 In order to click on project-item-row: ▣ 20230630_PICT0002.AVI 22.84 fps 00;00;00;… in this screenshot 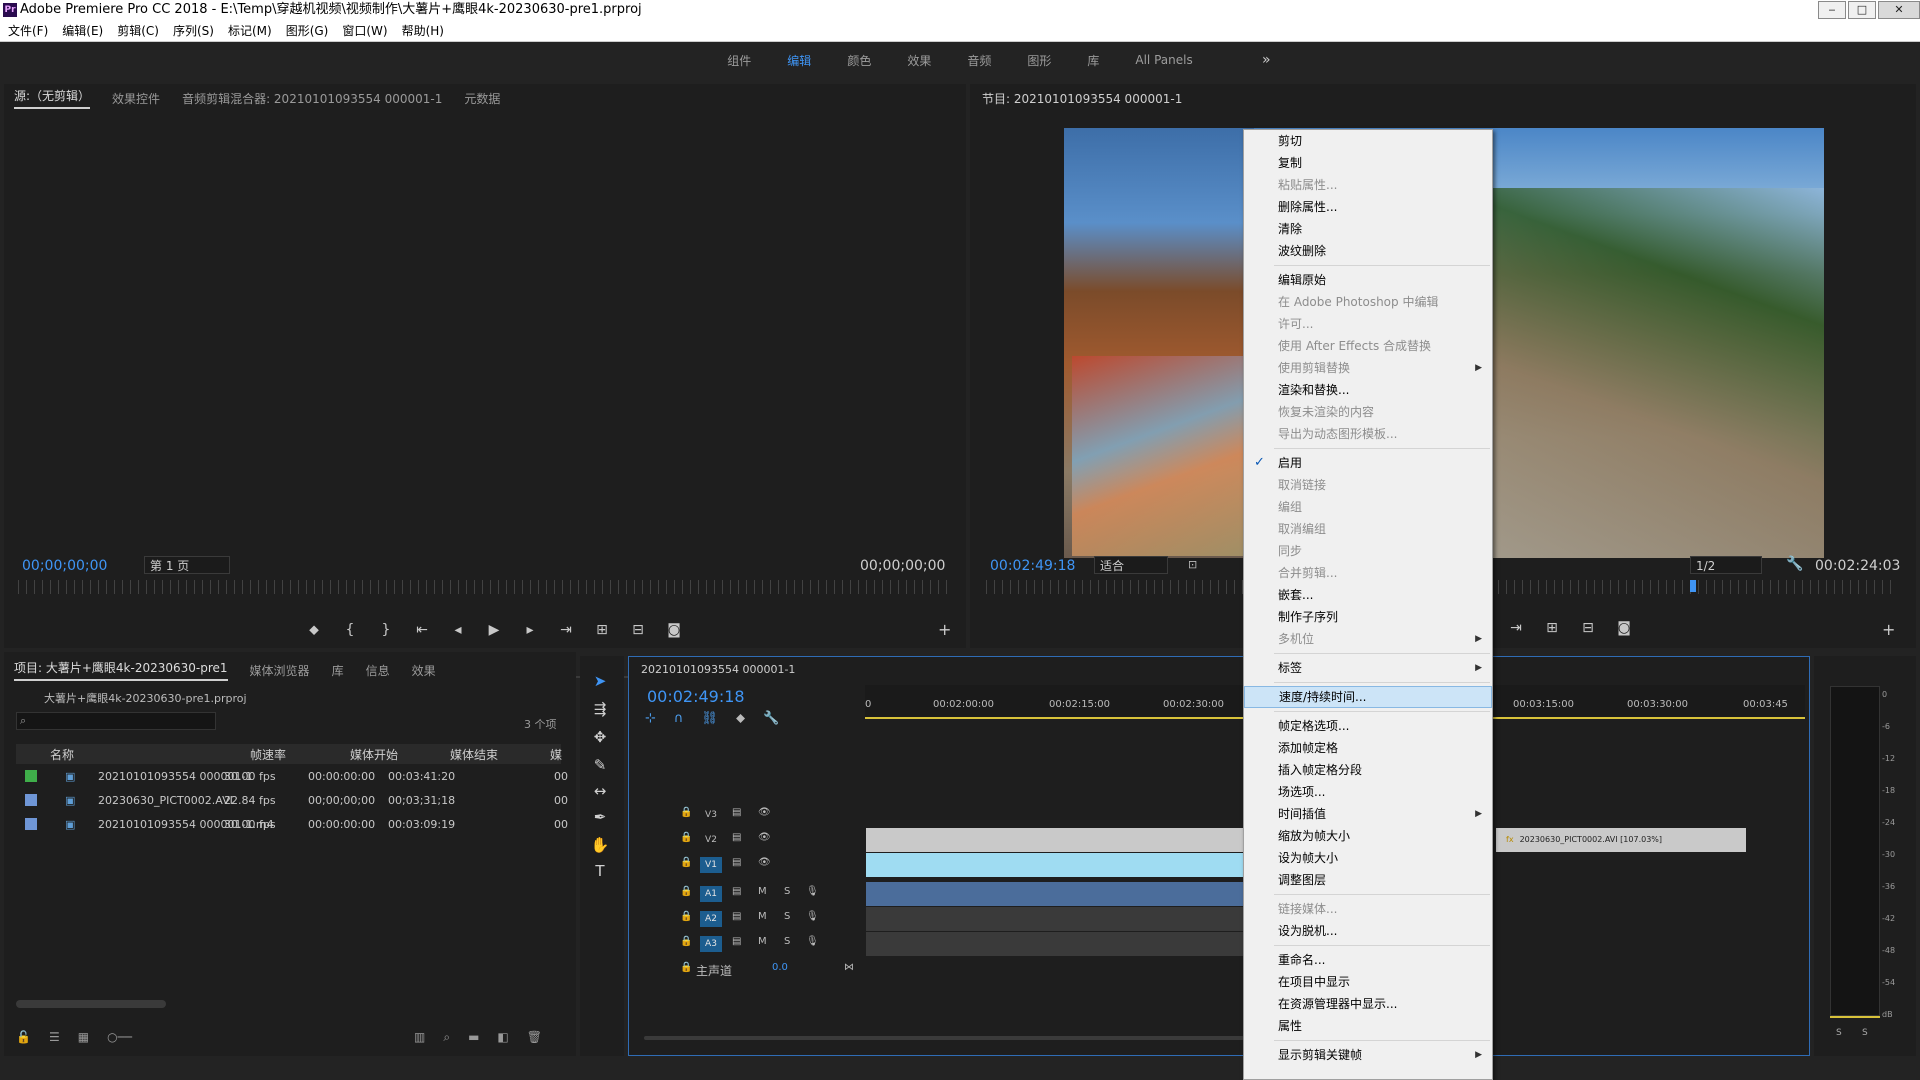, I will do `click(294, 800)`.